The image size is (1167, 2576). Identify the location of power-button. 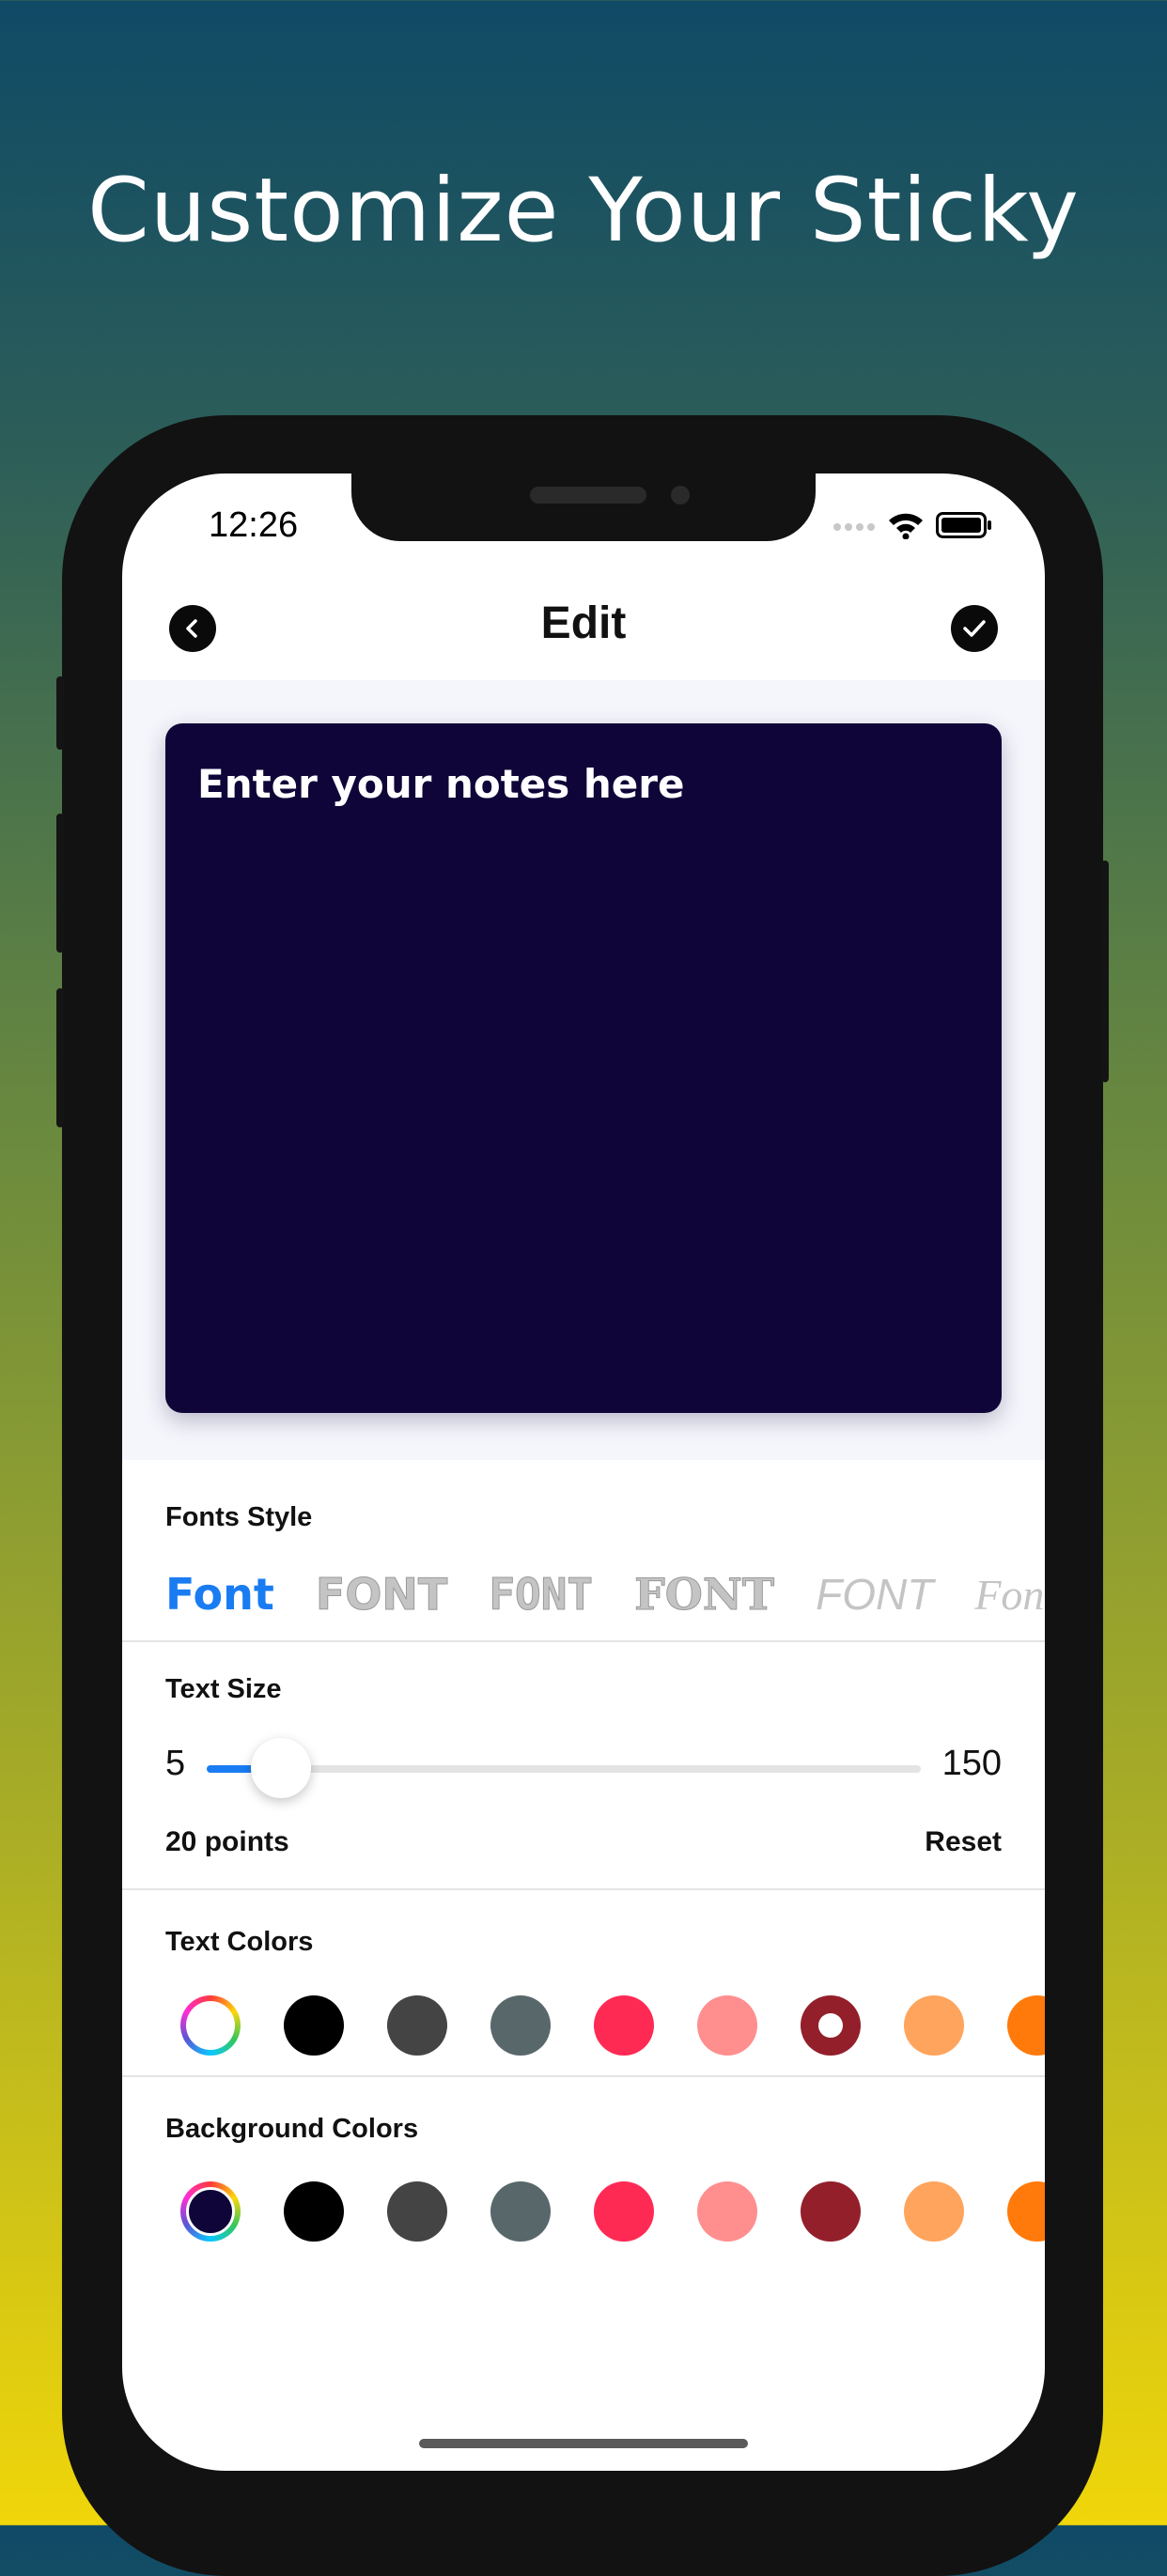
(1105, 972).